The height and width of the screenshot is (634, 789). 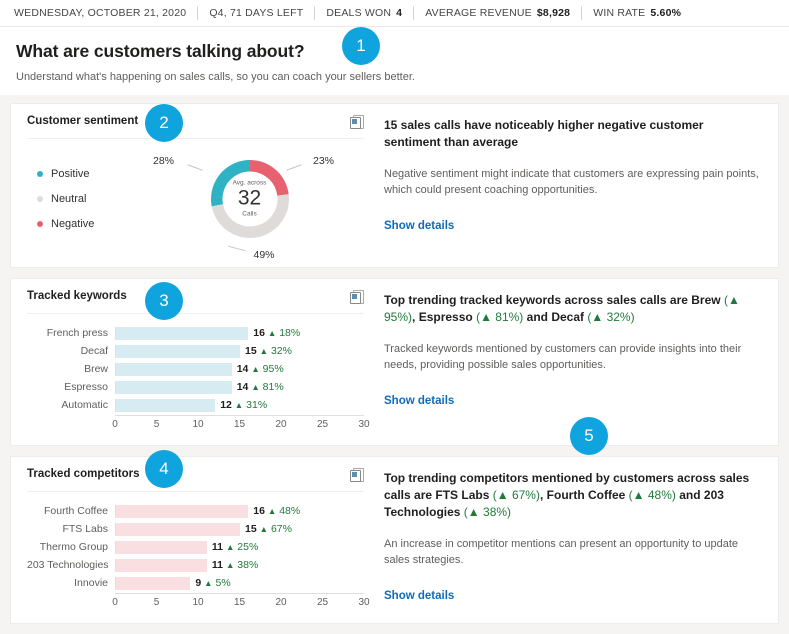 I want to click on bar-row: Brew 14 ▲ 95%, so click(x=195, y=369).